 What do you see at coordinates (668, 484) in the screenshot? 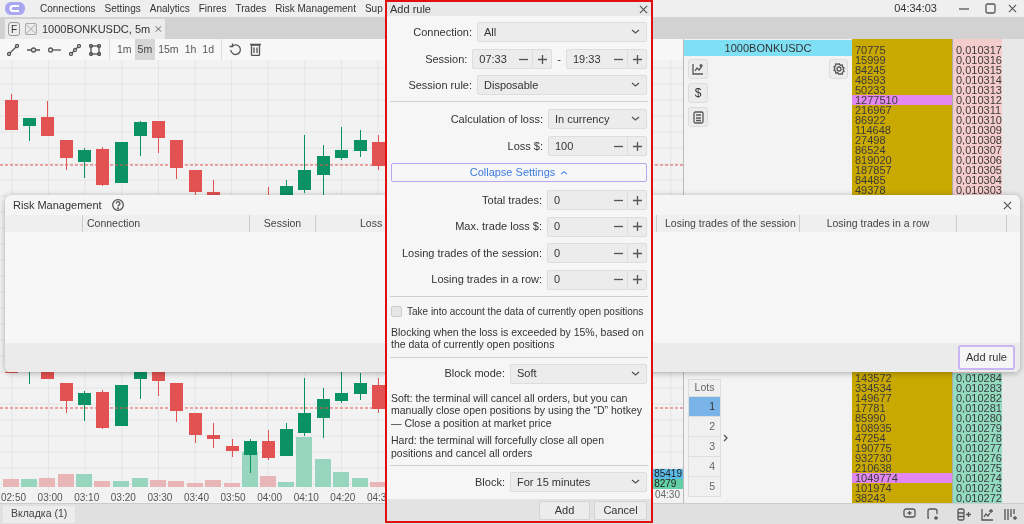
I see `price-tag: 8279` at bounding box center [668, 484].